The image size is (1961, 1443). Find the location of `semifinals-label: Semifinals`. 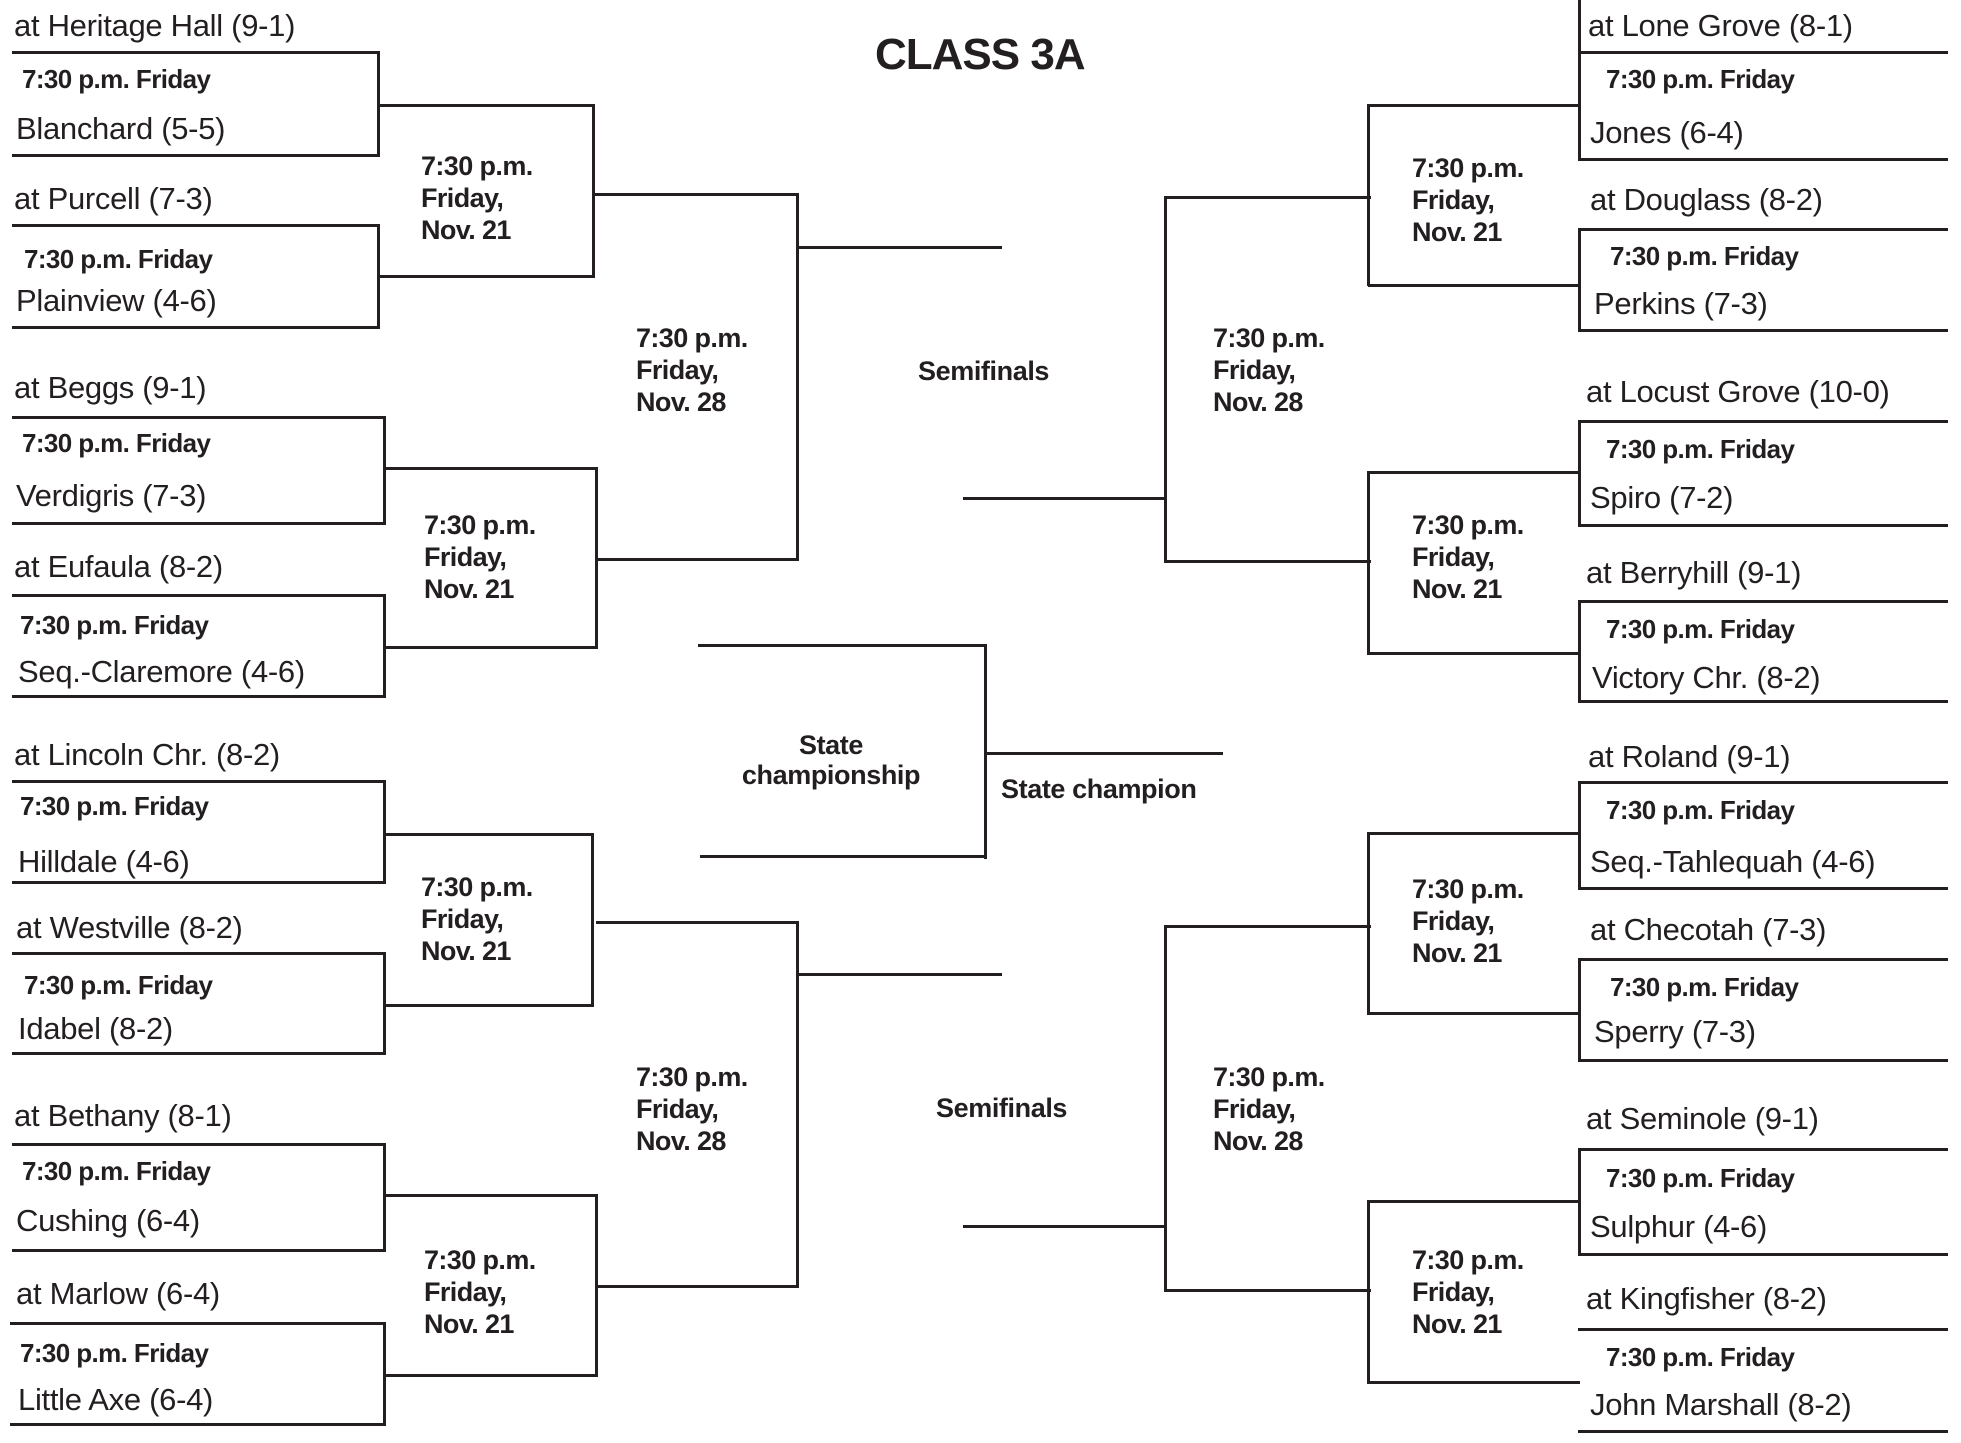

semifinals-label: Semifinals is located at coordinates (984, 371).